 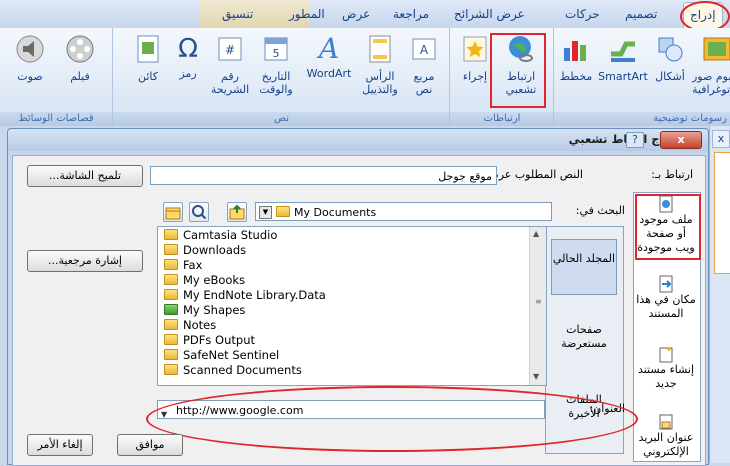 I want to click on chevron-down-icon: ▼, so click(x=265, y=212).